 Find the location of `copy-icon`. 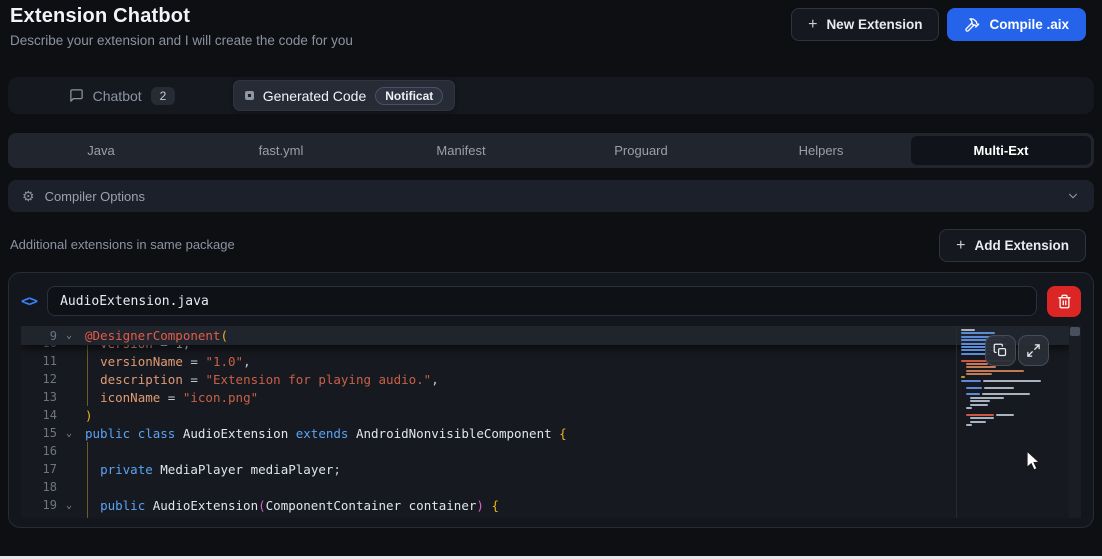

copy-icon is located at coordinates (1000, 350).